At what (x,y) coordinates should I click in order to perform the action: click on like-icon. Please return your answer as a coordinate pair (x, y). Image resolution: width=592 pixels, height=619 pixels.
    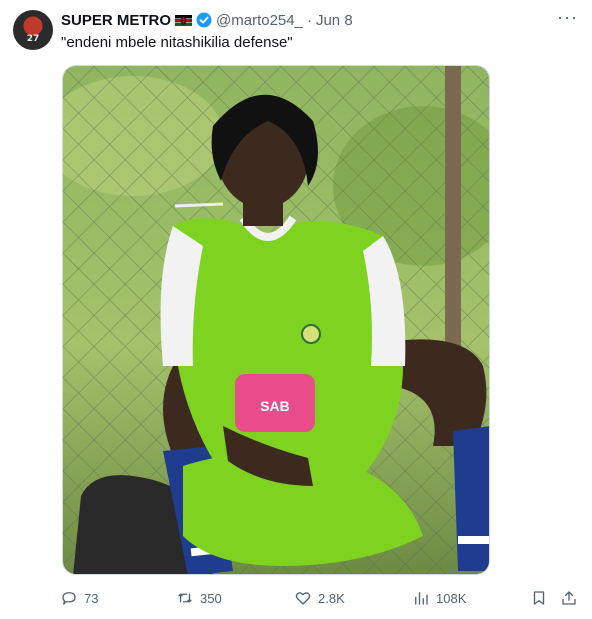
    Looking at the image, I should click on (303, 598).